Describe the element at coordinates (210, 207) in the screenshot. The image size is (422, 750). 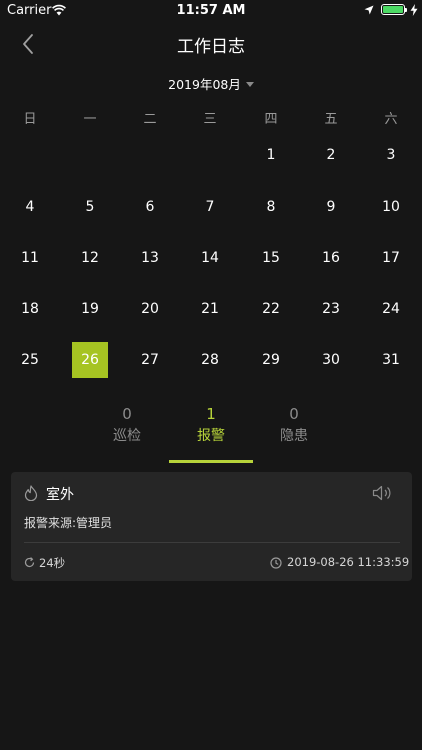
I see `calendar-day: 7` at that location.